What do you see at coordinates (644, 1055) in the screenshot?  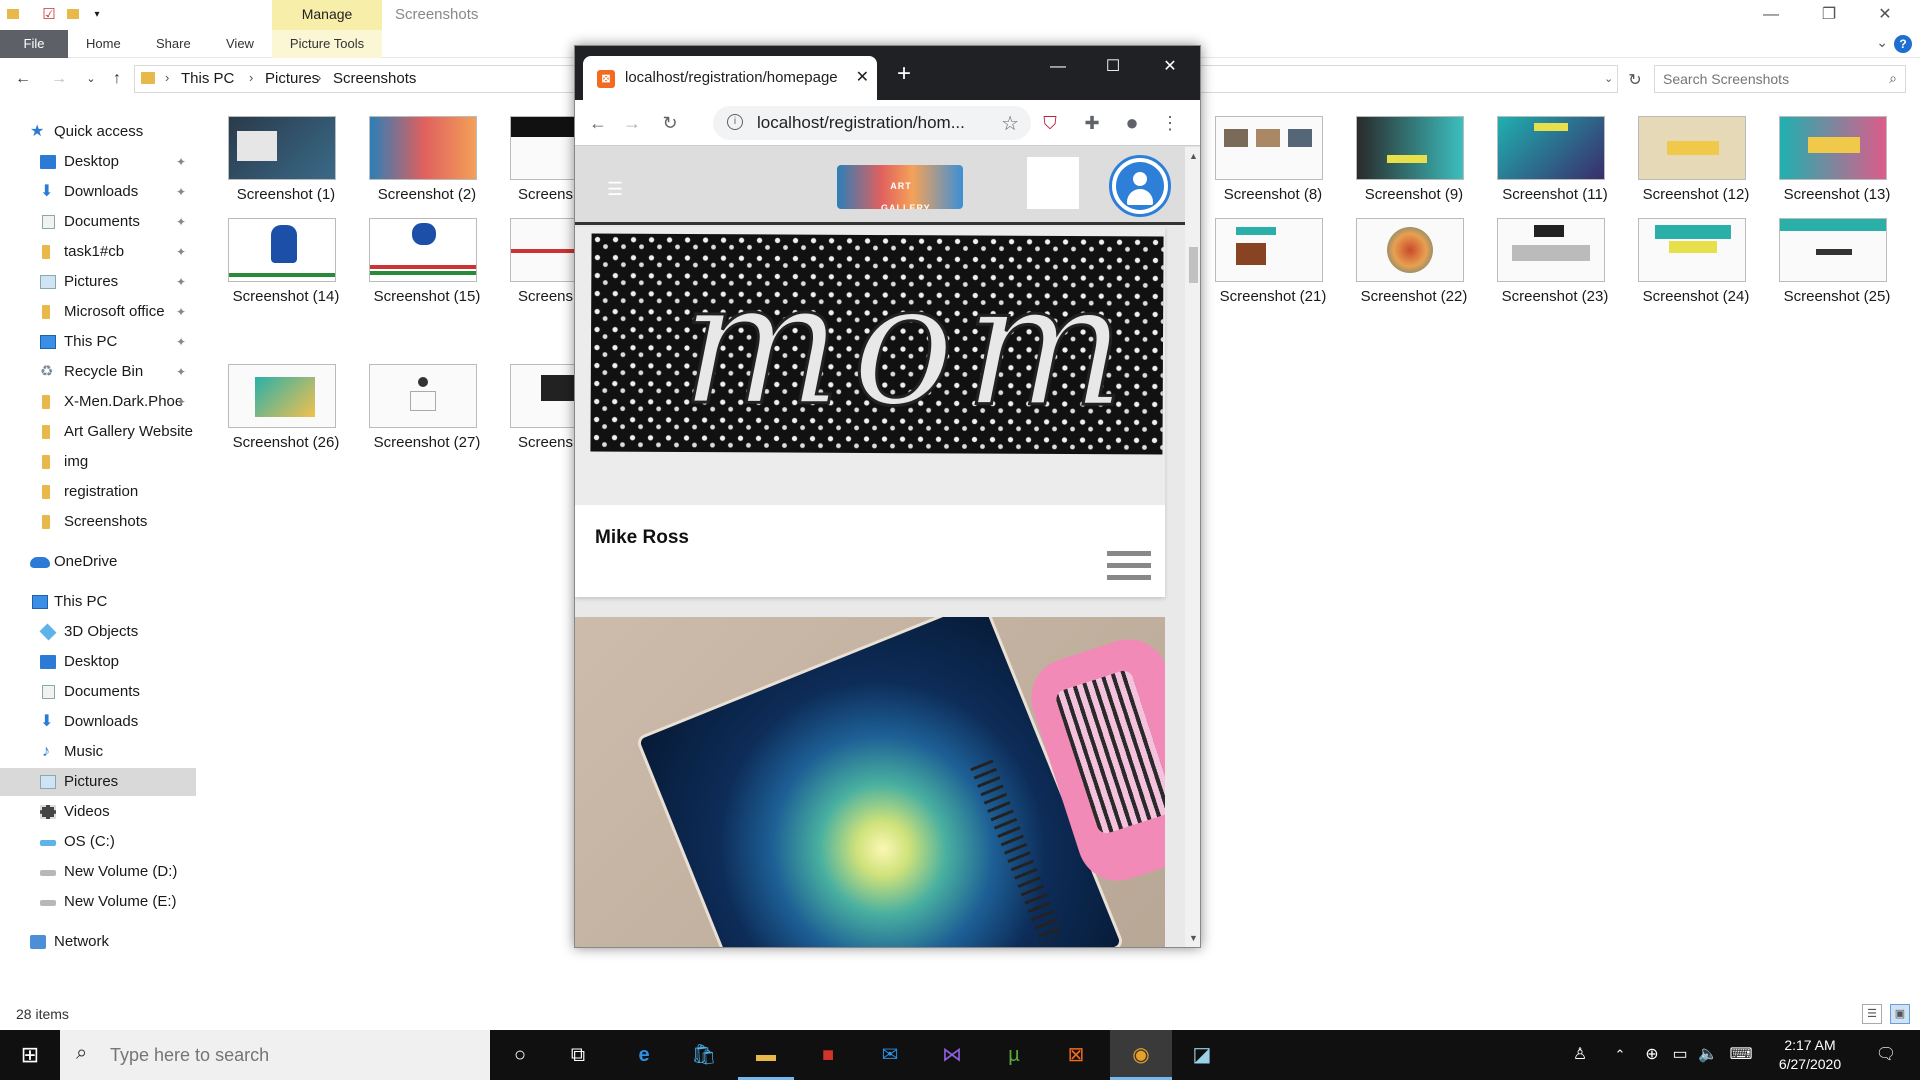 I see `edge-icon: e` at bounding box center [644, 1055].